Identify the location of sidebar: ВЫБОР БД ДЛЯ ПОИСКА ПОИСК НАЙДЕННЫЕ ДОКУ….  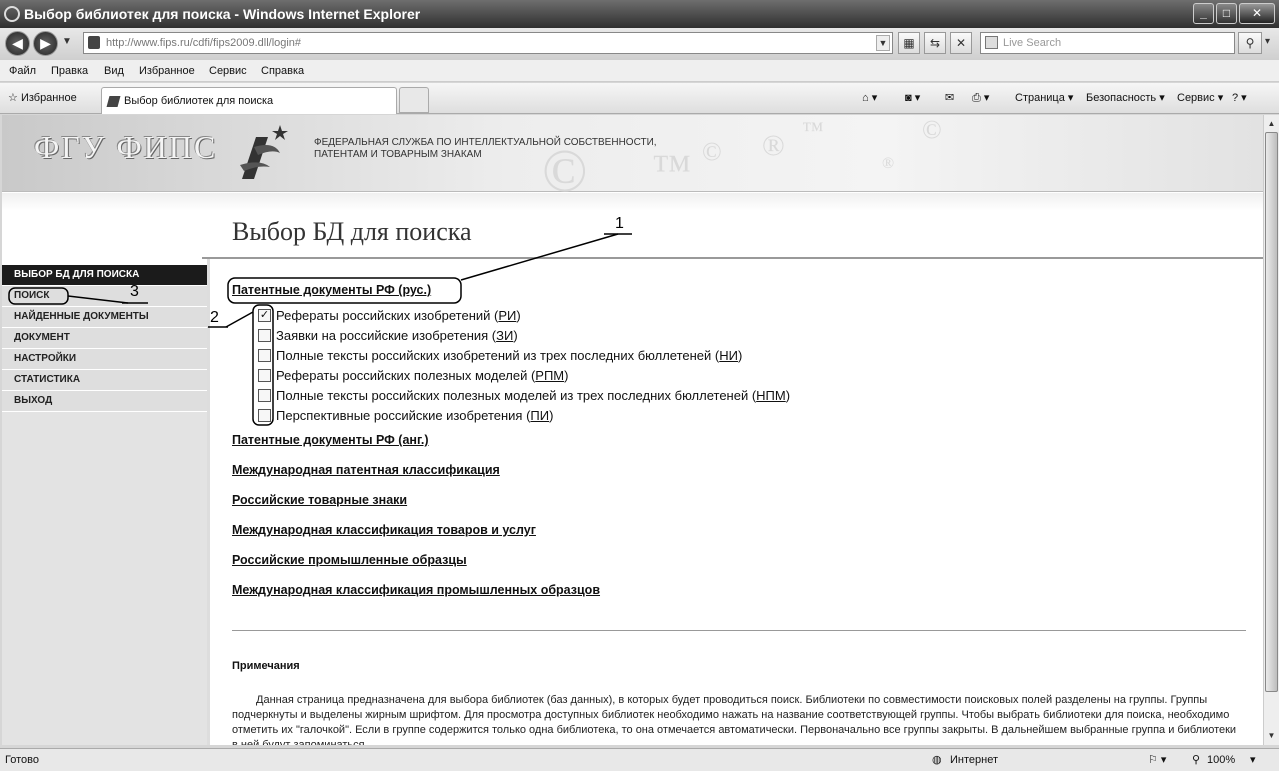
(104, 505).